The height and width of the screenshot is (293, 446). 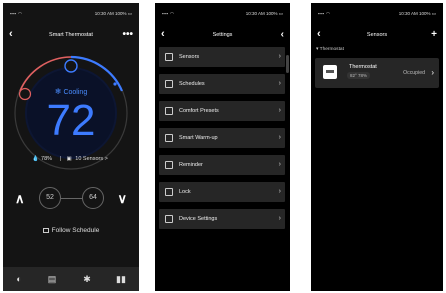 I want to click on sensors-link: ▣ 10 Sensors >, so click(x=88, y=159).